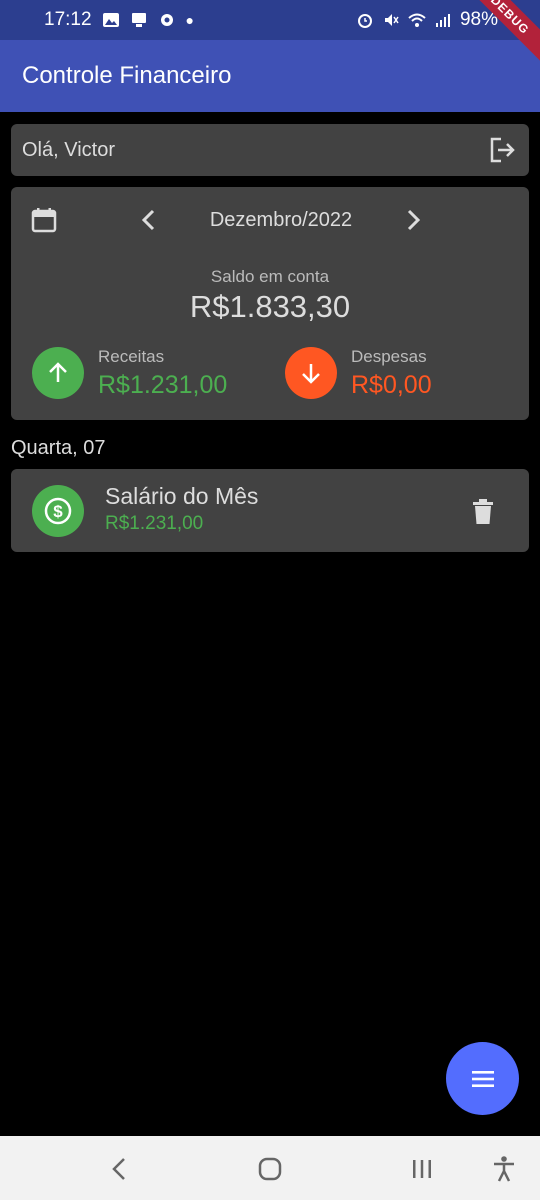  I want to click on accessibility-icon, so click(504, 1169).